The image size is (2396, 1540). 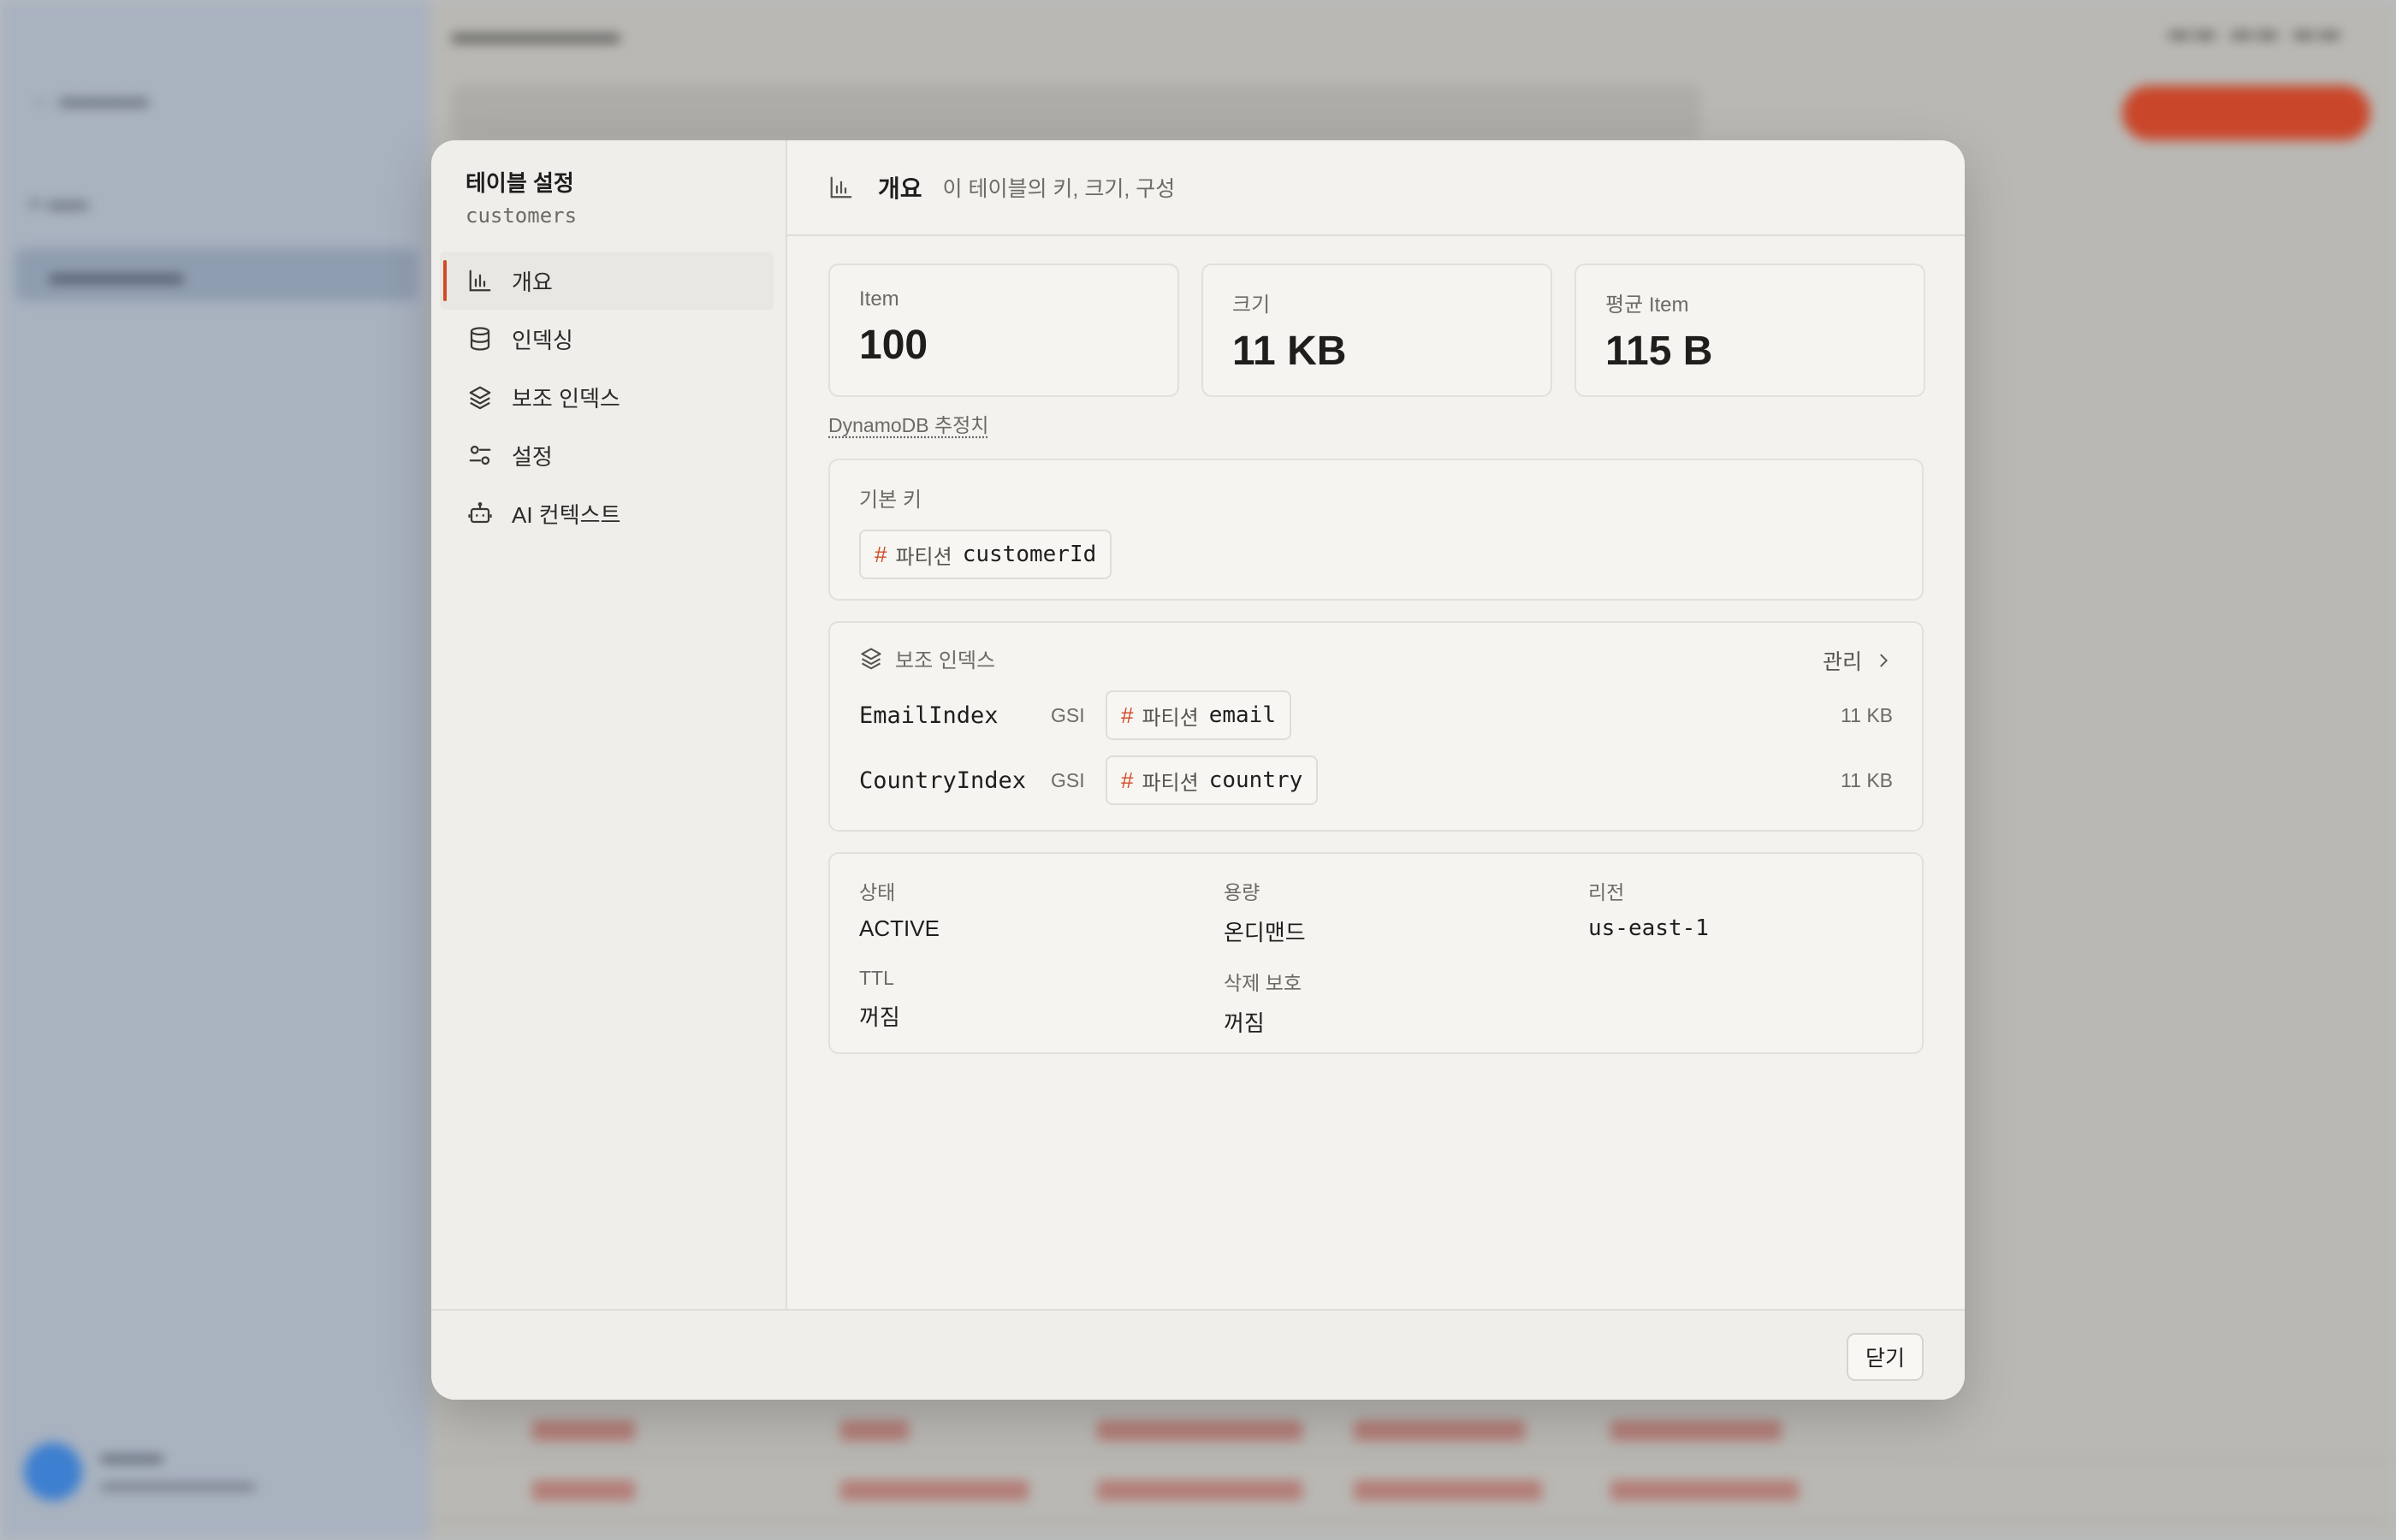 What do you see at coordinates (2246, 113) in the screenshot?
I see `background-run-button` at bounding box center [2246, 113].